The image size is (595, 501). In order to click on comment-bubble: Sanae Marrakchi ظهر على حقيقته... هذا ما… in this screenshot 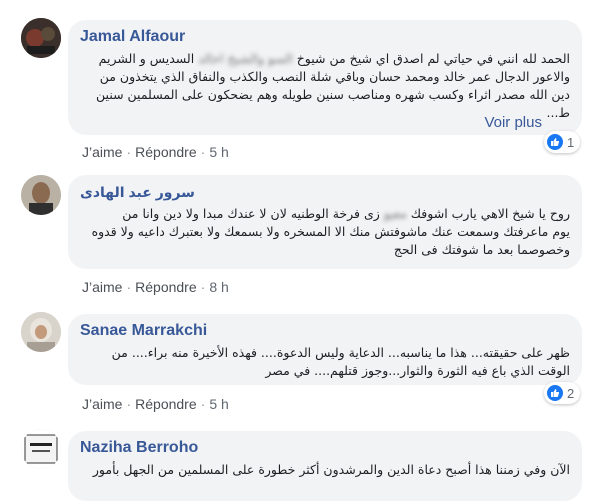, I will do `click(325, 349)`.